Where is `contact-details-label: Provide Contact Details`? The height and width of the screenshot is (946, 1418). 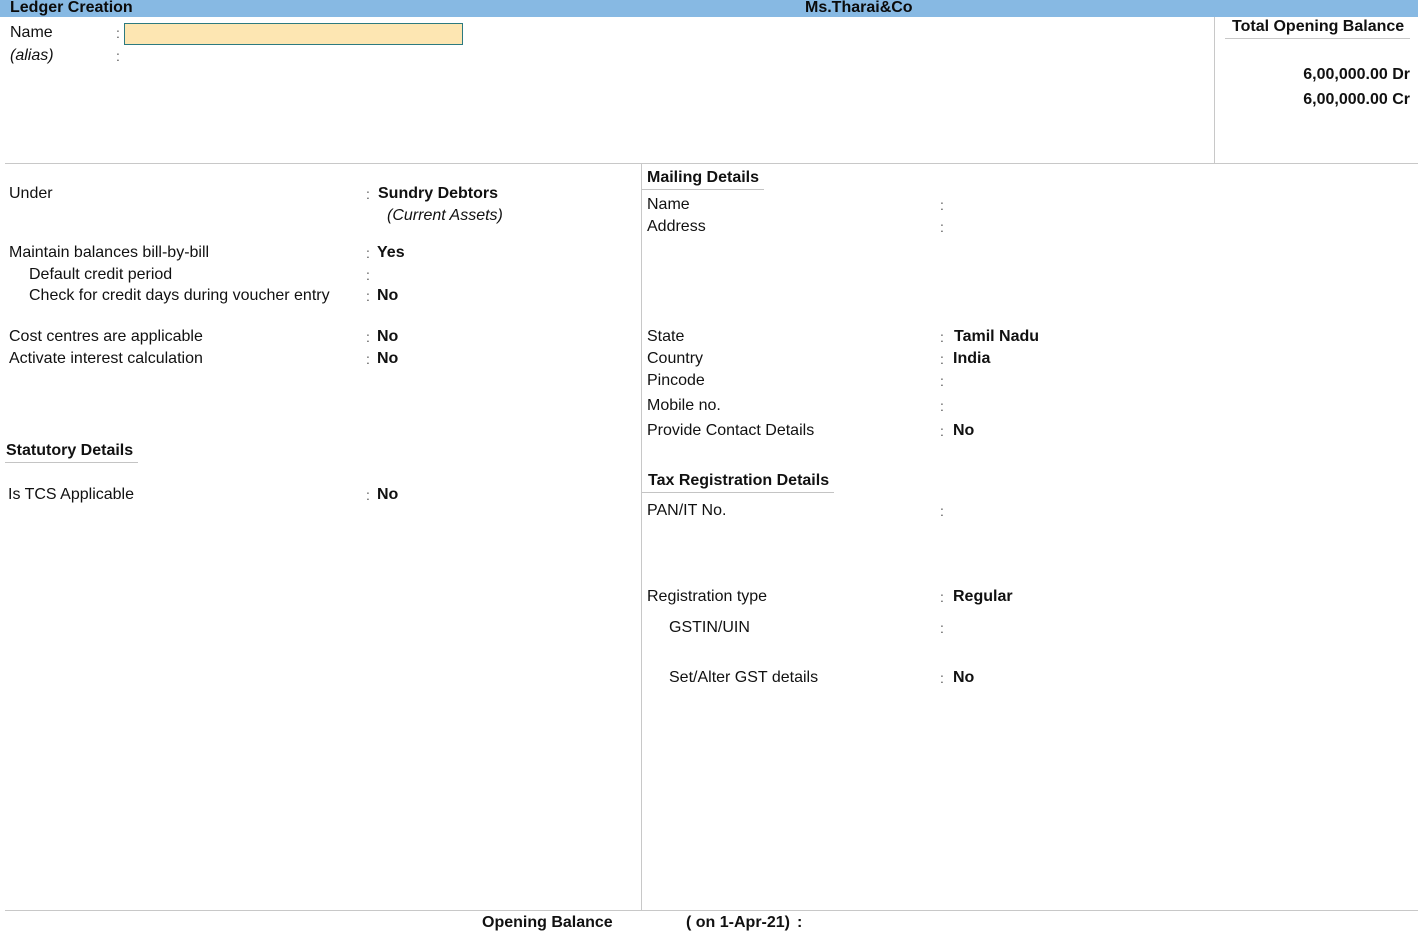
contact-details-label: Provide Contact Details is located at coordinates (731, 430).